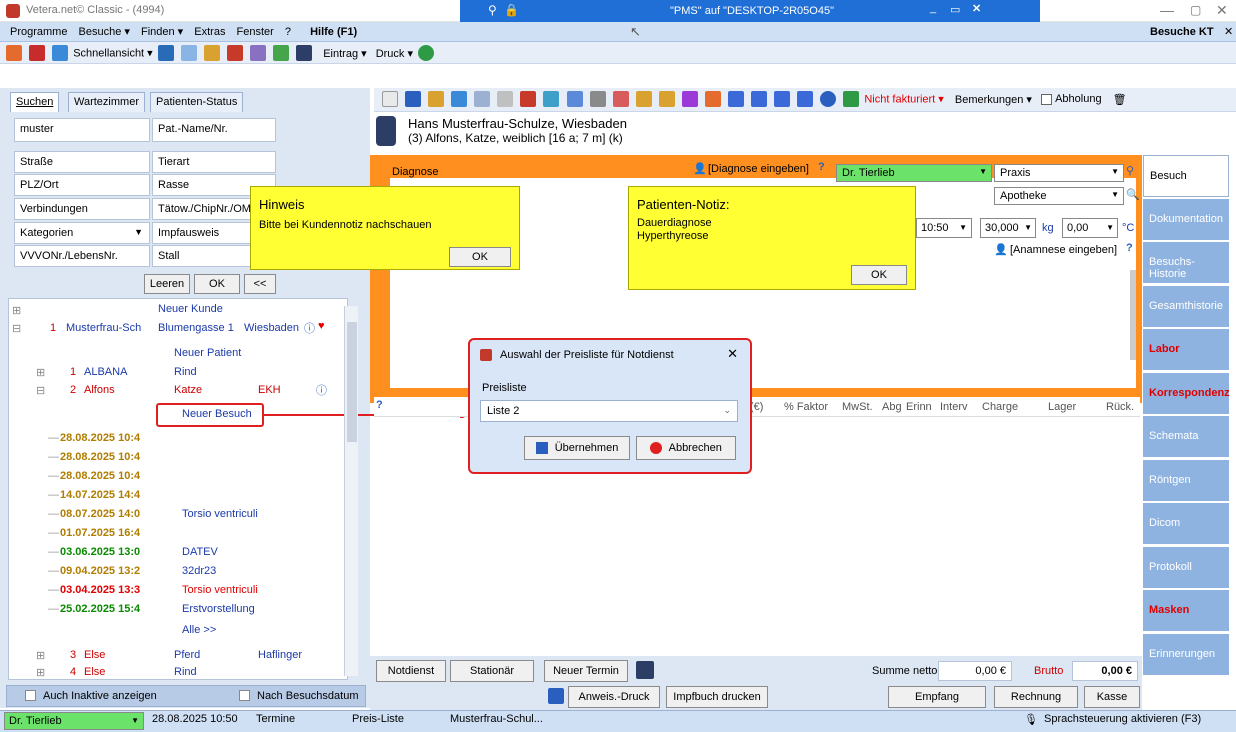 Image resolution: width=1236 pixels, height=732 pixels. I want to click on nicht-fakturiert-dropdown: Nicht fakturiert ▾, so click(904, 100).